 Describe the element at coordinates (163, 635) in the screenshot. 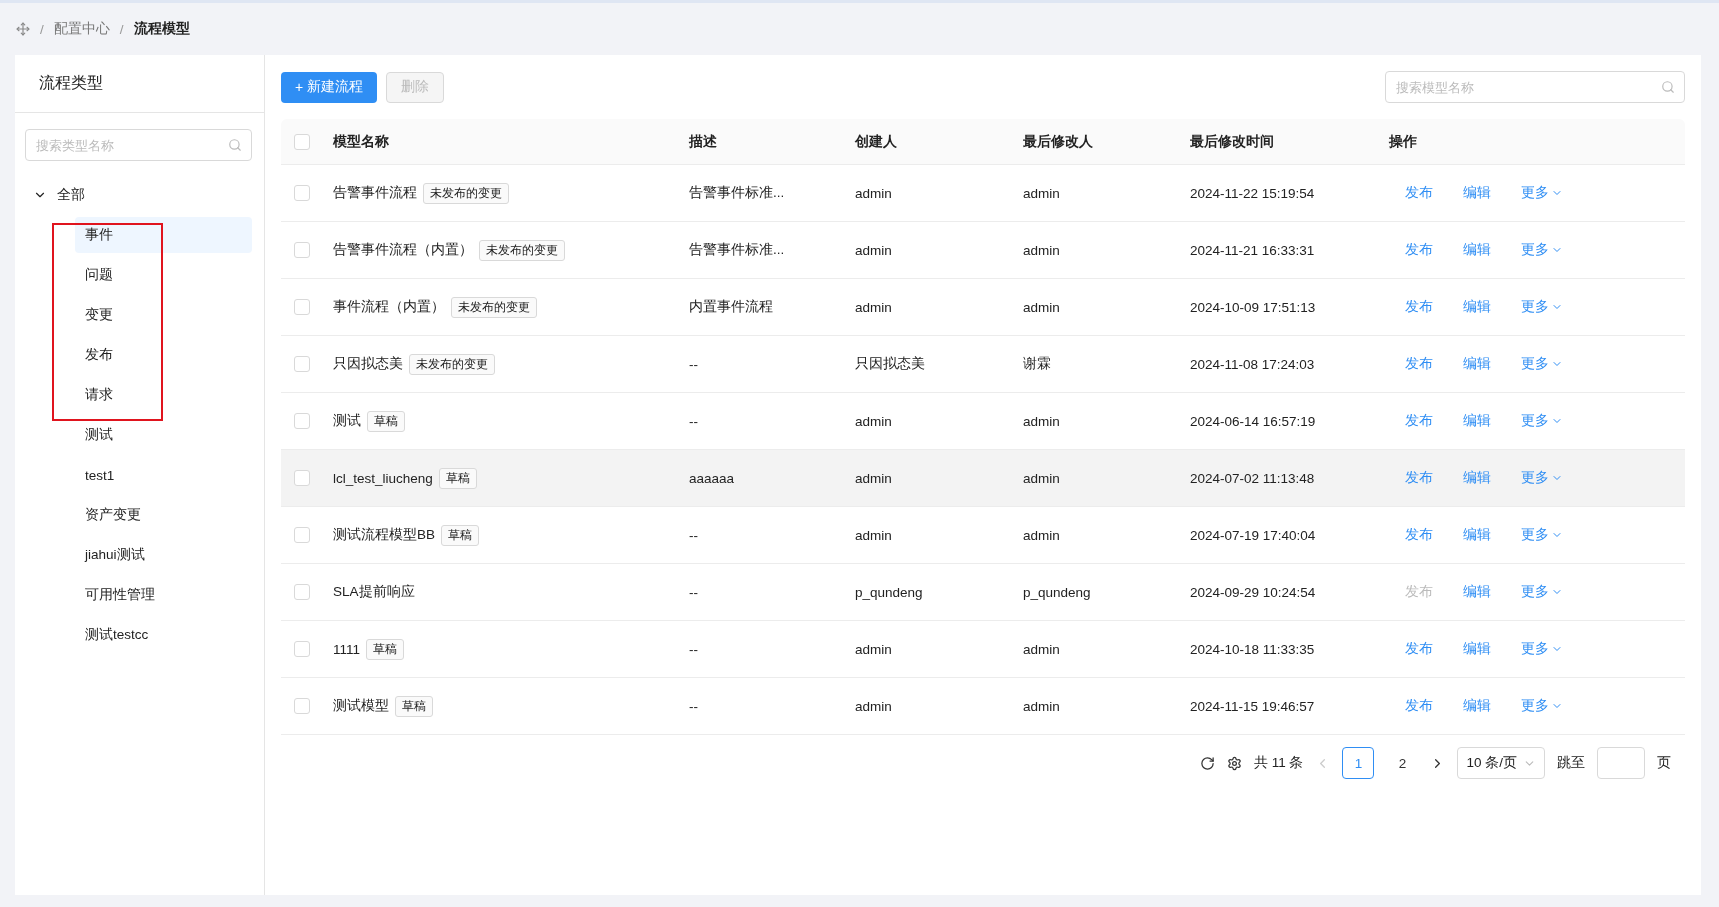

I see `tree-item: 测试testcc` at that location.